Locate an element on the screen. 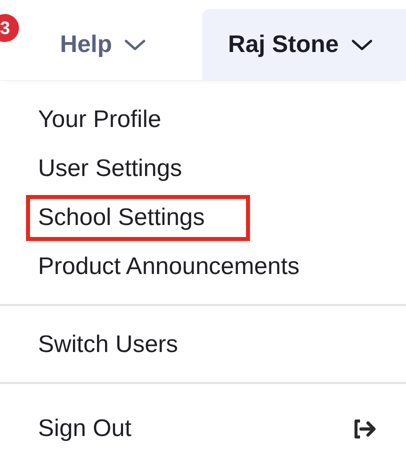 The width and height of the screenshot is (406, 468). menu-item: User Settings is located at coordinates (203, 168).